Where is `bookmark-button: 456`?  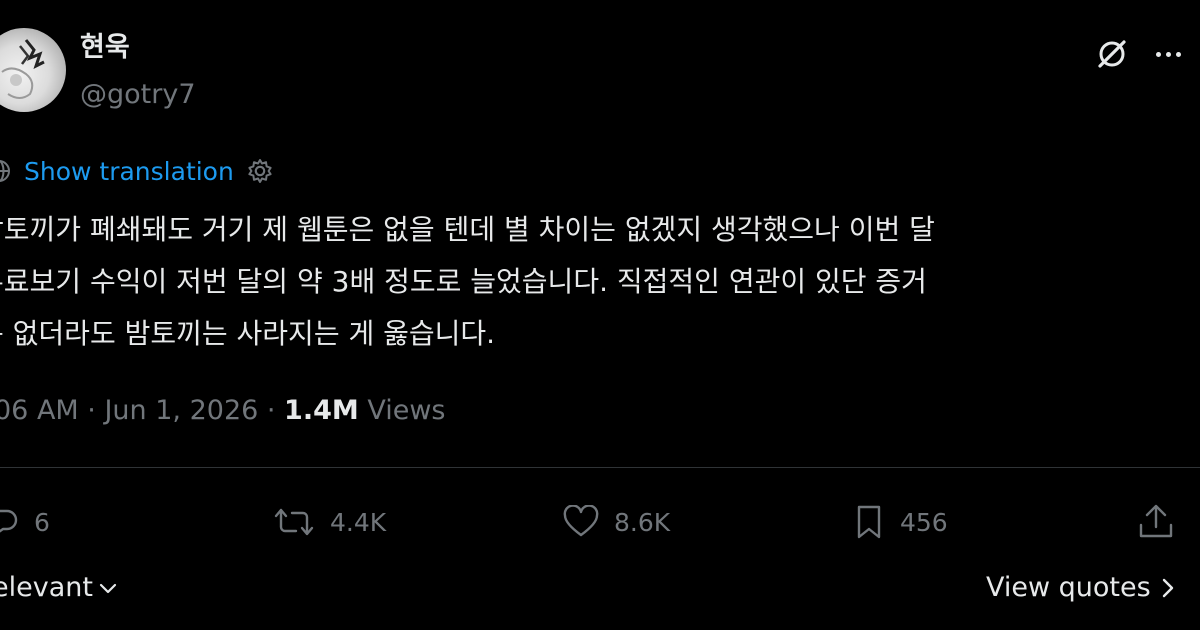
bookmark-button: 456 is located at coordinates (900, 522).